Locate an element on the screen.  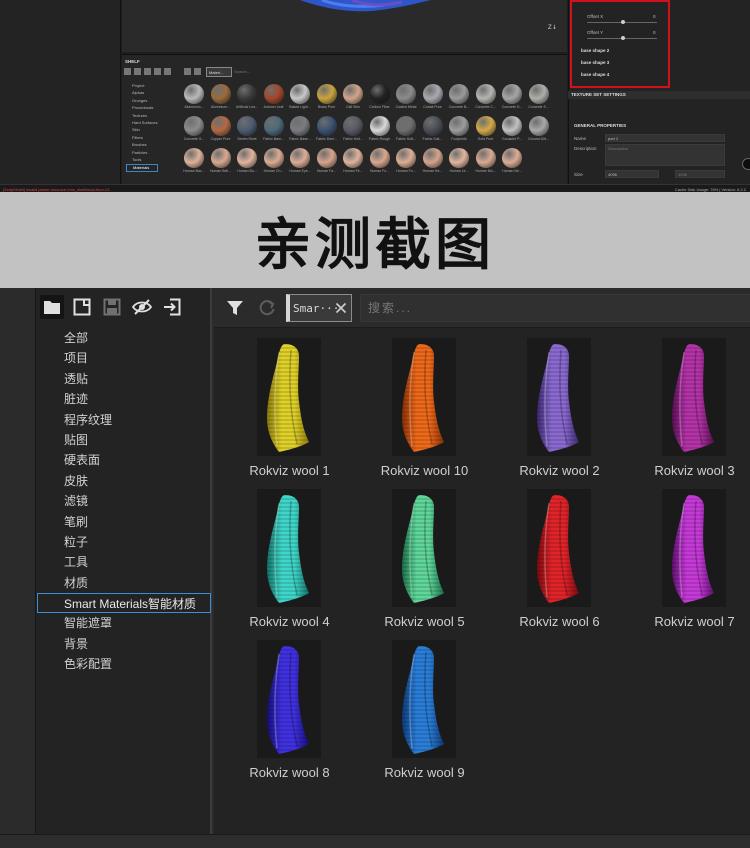
mini-material-tile: Footprints is located at coordinates (459, 130).